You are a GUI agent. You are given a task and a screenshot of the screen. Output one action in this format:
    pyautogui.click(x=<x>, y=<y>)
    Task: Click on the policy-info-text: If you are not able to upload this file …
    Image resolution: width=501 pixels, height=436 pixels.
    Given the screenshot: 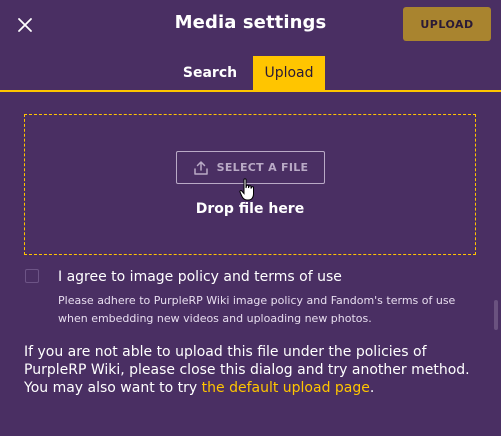 What is the action you would take?
    pyautogui.click(x=247, y=361)
    